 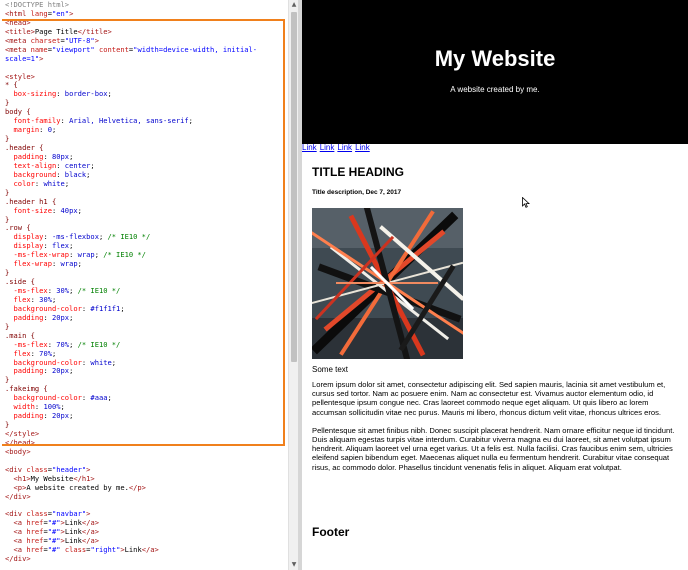 I want to click on code-line: </head>, so click(x=131, y=443).